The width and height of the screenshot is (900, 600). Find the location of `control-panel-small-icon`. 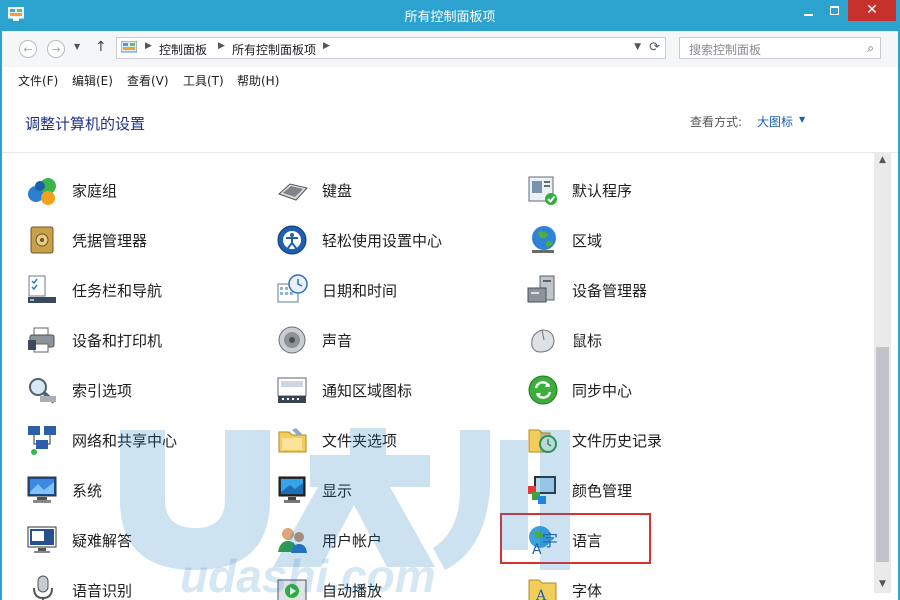

control-panel-small-icon is located at coordinates (129, 47).